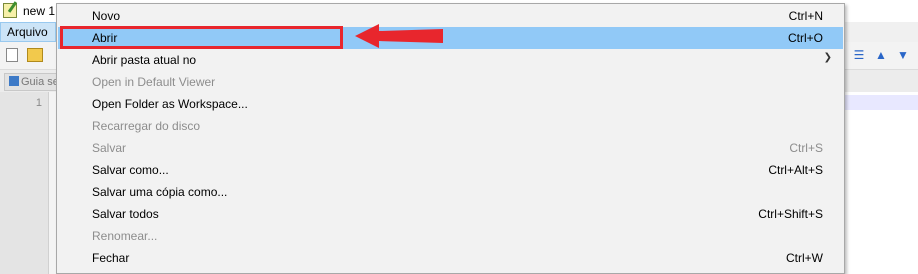 The image size is (918, 274). I want to click on menu-item-salvar: Salvar Ctrl+S, so click(450, 148).